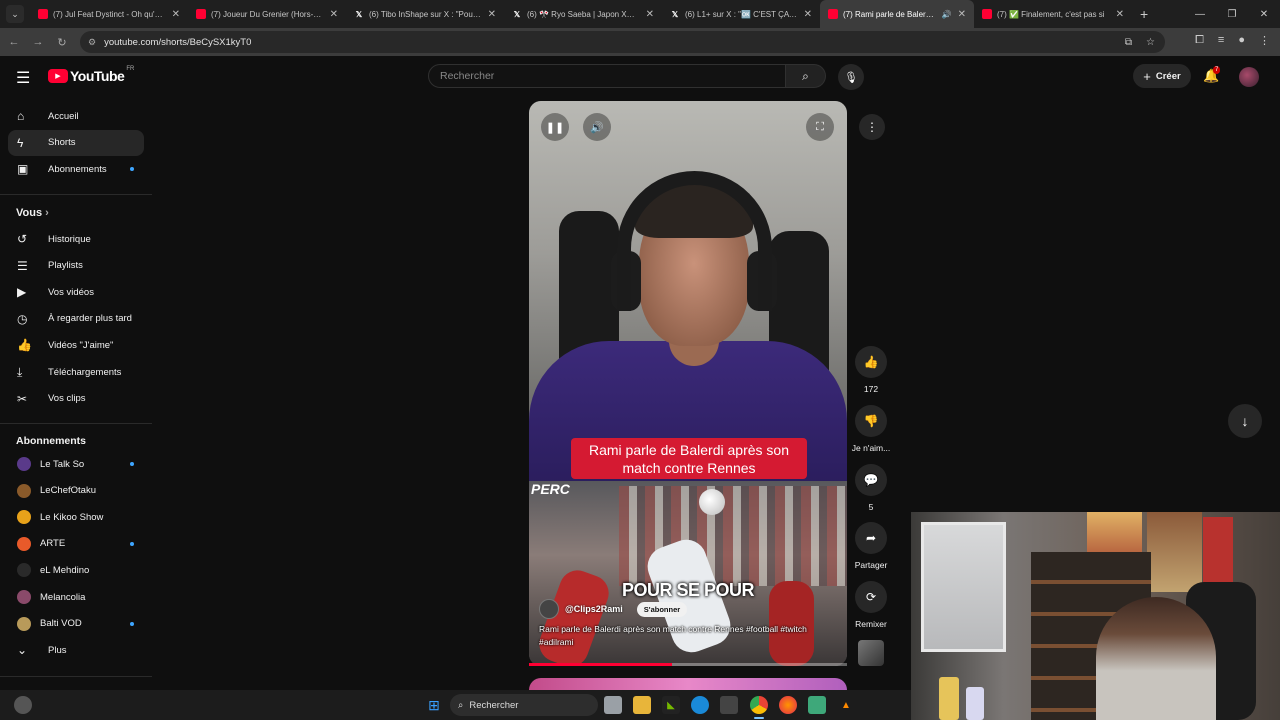  What do you see at coordinates (671, 705) in the screenshot?
I see `nvidia-icon: ◣` at bounding box center [671, 705].